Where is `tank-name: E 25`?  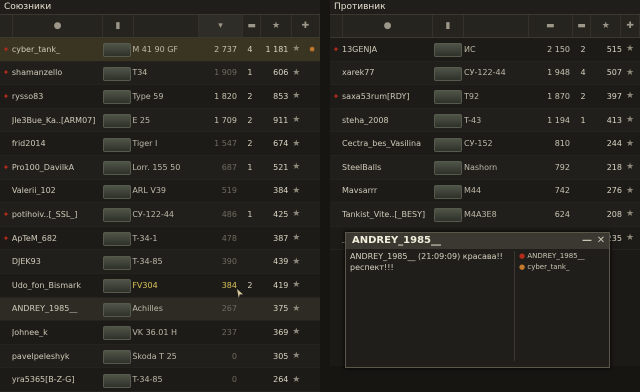
tank-name: E 25 is located at coordinates (141, 120).